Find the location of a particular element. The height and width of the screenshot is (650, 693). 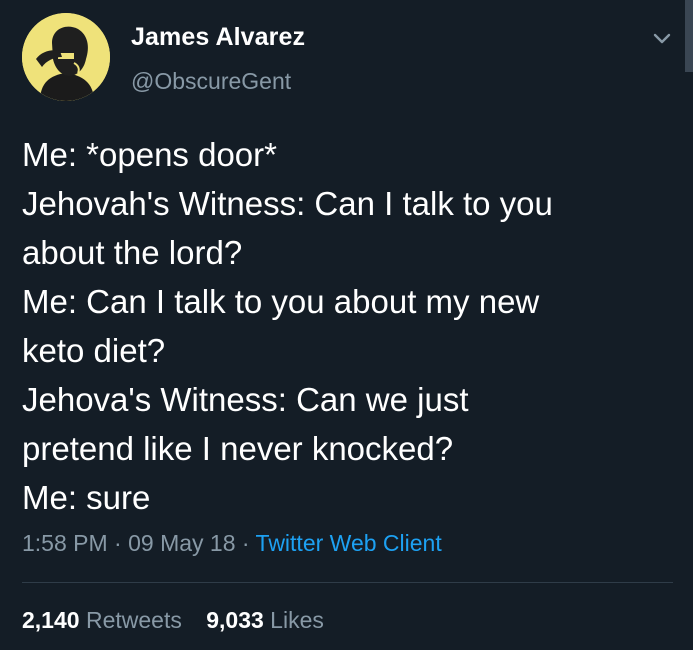

likes-label: Likes is located at coordinates (297, 620).